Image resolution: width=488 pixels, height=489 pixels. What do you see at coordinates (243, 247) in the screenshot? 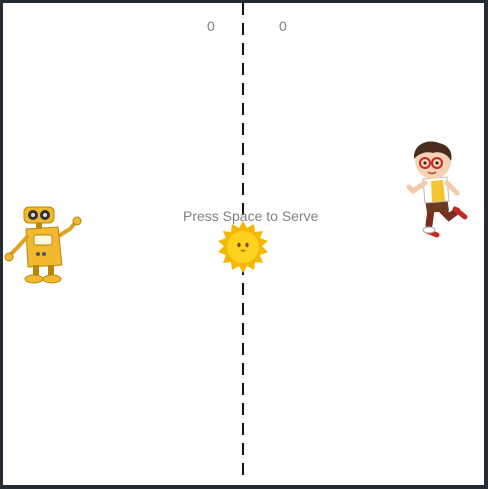
I see `sun-icon` at bounding box center [243, 247].